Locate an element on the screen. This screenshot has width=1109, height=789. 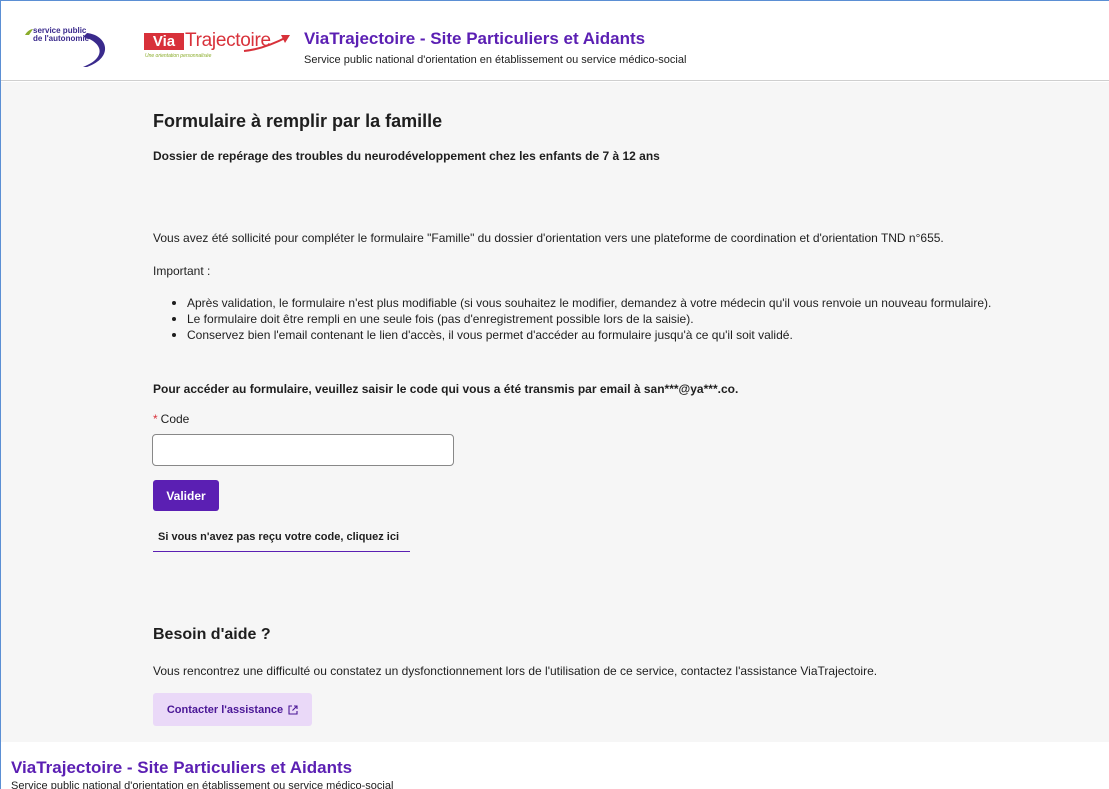
service-public-logo-text: service public de l'autonomie is located at coordinates (61, 34).